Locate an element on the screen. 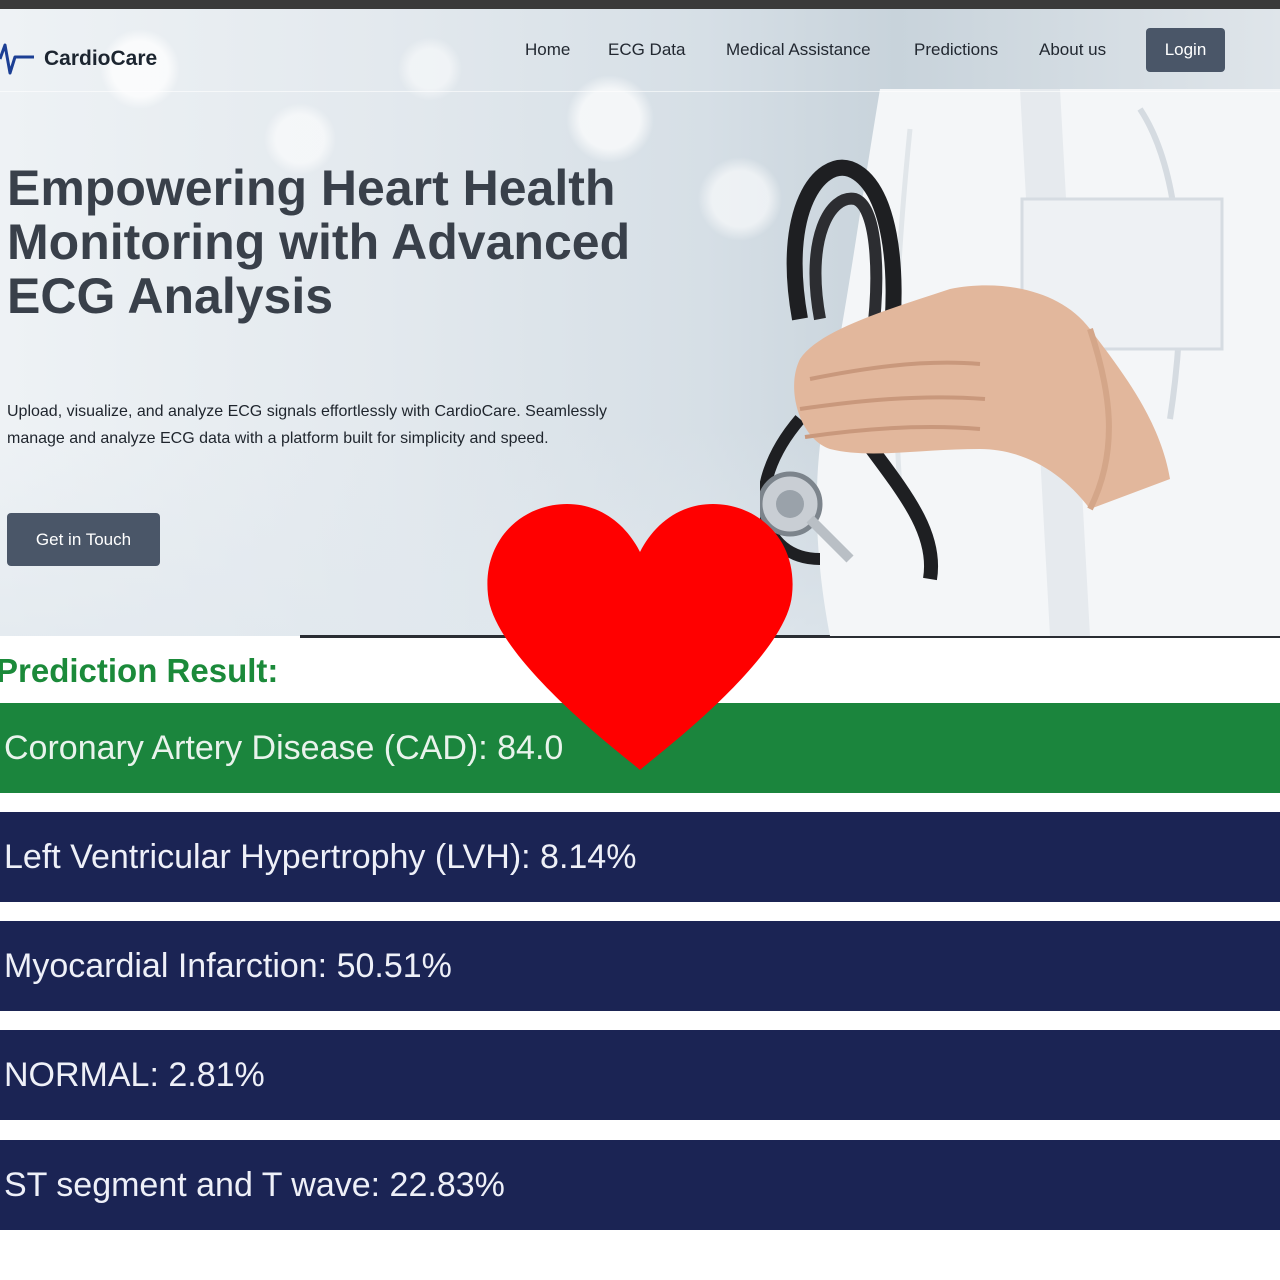 This screenshot has height=1280, width=1280. nav-medical-assistance-link: Medical Assistance is located at coordinates (798, 50).